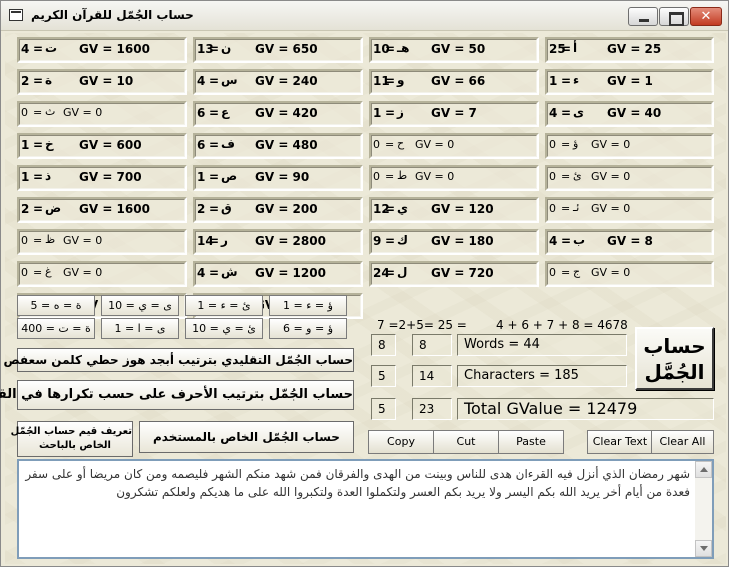  I want to click on window-title: حساب الجُمّل للقرآن الكريم, so click(112, 15).